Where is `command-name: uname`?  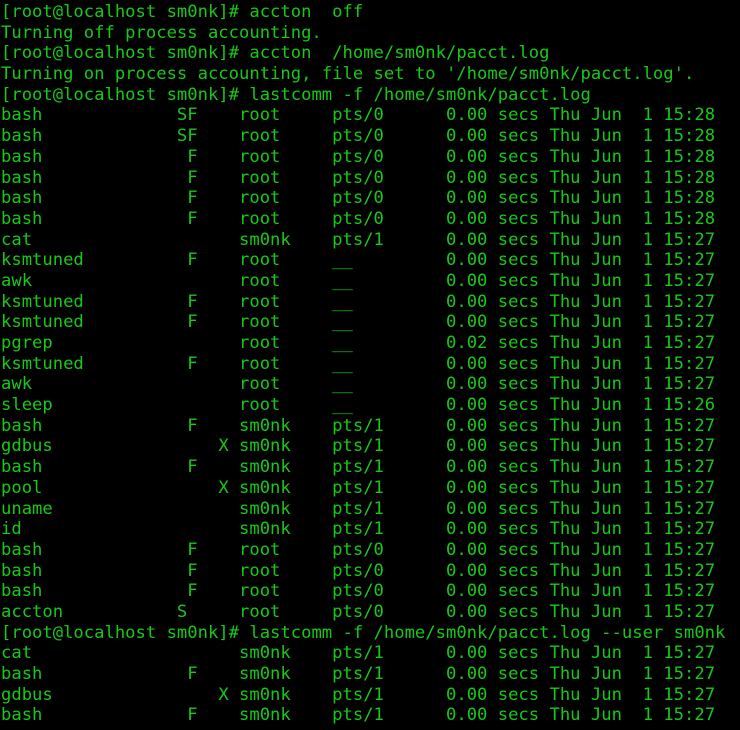
command-name: uname is located at coordinates (89, 508).